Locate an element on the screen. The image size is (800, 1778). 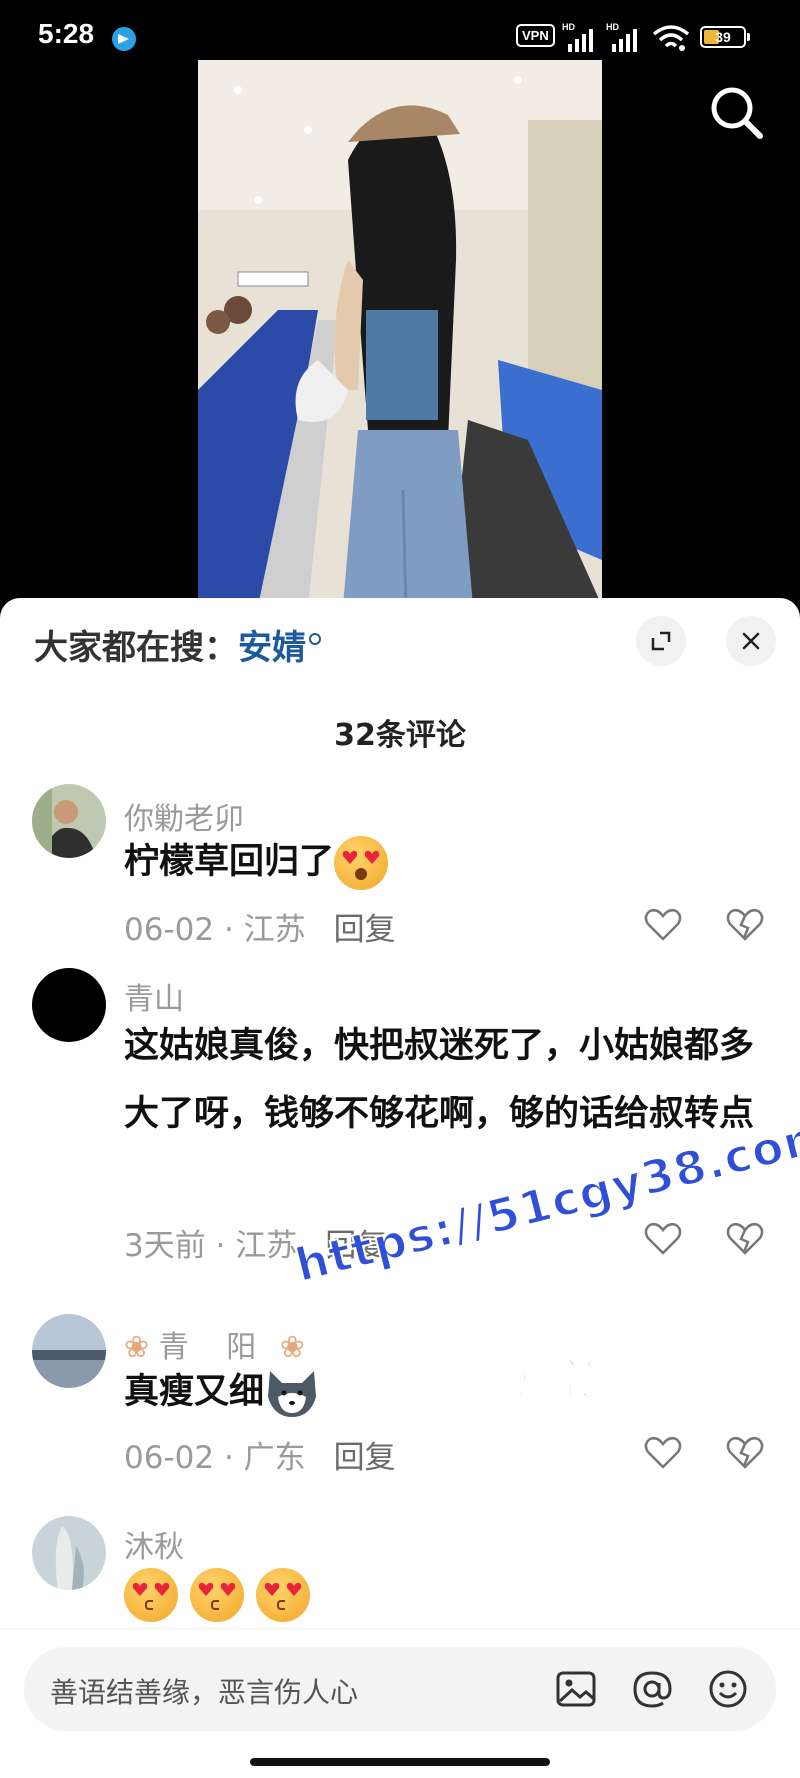
search-icon is located at coordinates (737, 113).